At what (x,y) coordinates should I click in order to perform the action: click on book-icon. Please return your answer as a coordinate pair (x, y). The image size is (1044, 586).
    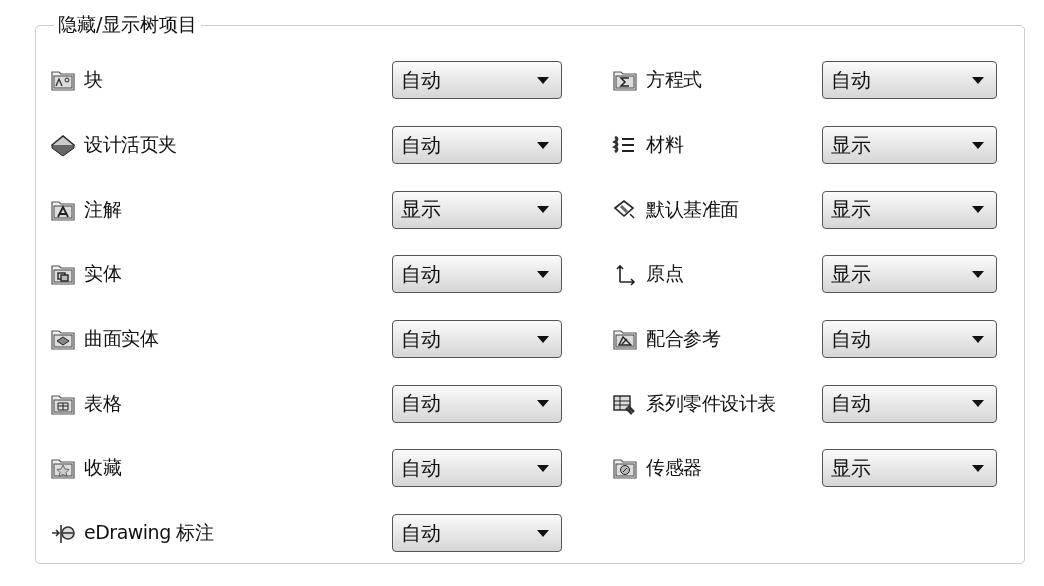
    Looking at the image, I should click on (63, 145).